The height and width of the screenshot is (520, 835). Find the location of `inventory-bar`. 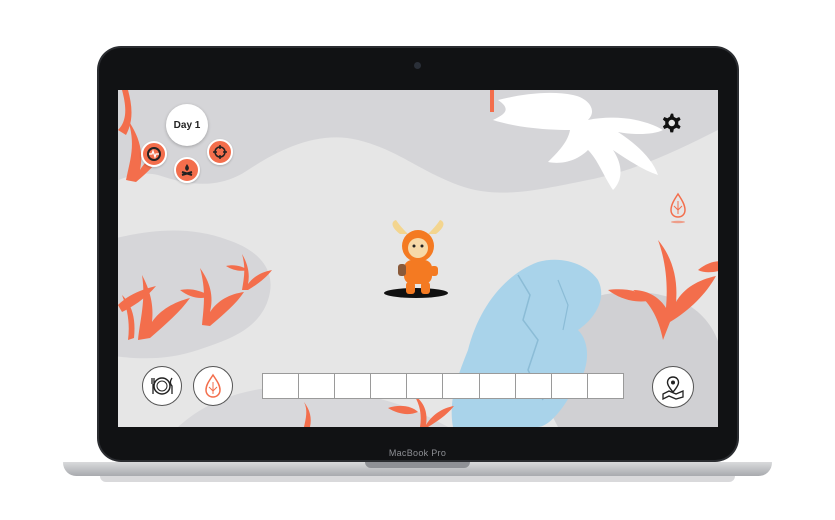

inventory-bar is located at coordinates (443, 386).